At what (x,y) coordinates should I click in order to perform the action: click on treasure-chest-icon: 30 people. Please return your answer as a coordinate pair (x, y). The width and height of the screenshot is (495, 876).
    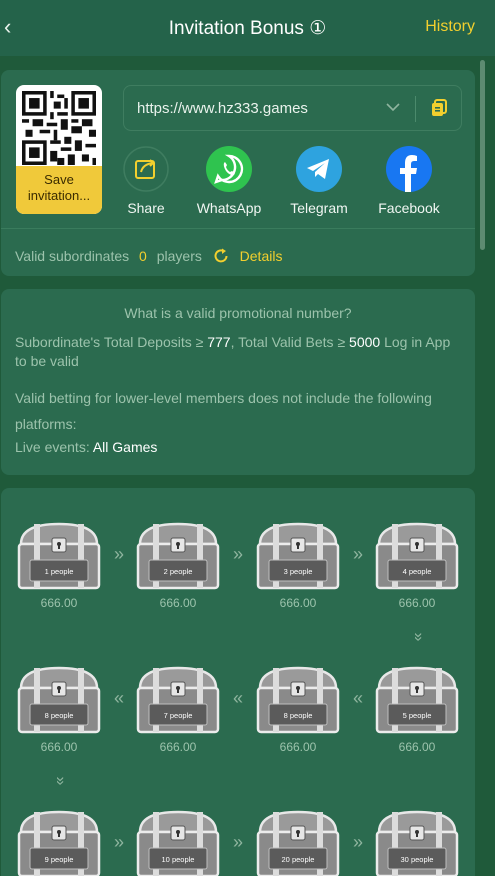
    Looking at the image, I should click on (417, 843).